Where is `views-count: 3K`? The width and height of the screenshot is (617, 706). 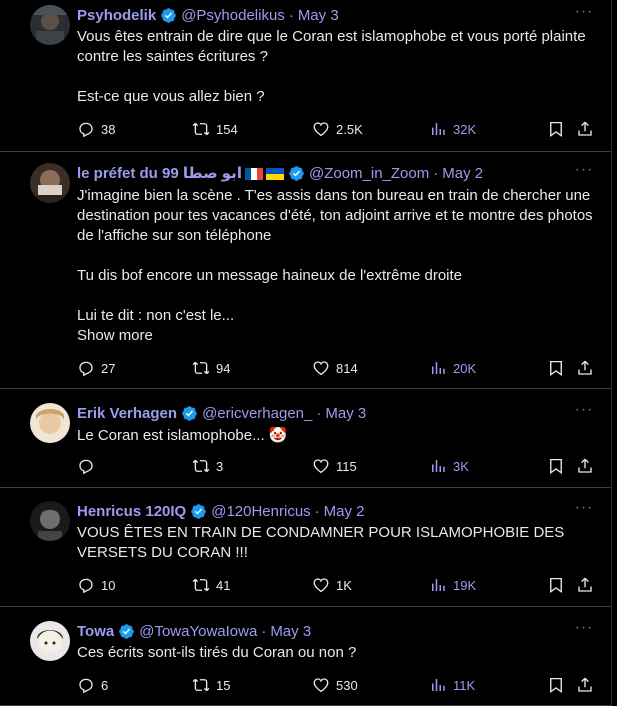
views-count: 3K is located at coordinates (461, 466).